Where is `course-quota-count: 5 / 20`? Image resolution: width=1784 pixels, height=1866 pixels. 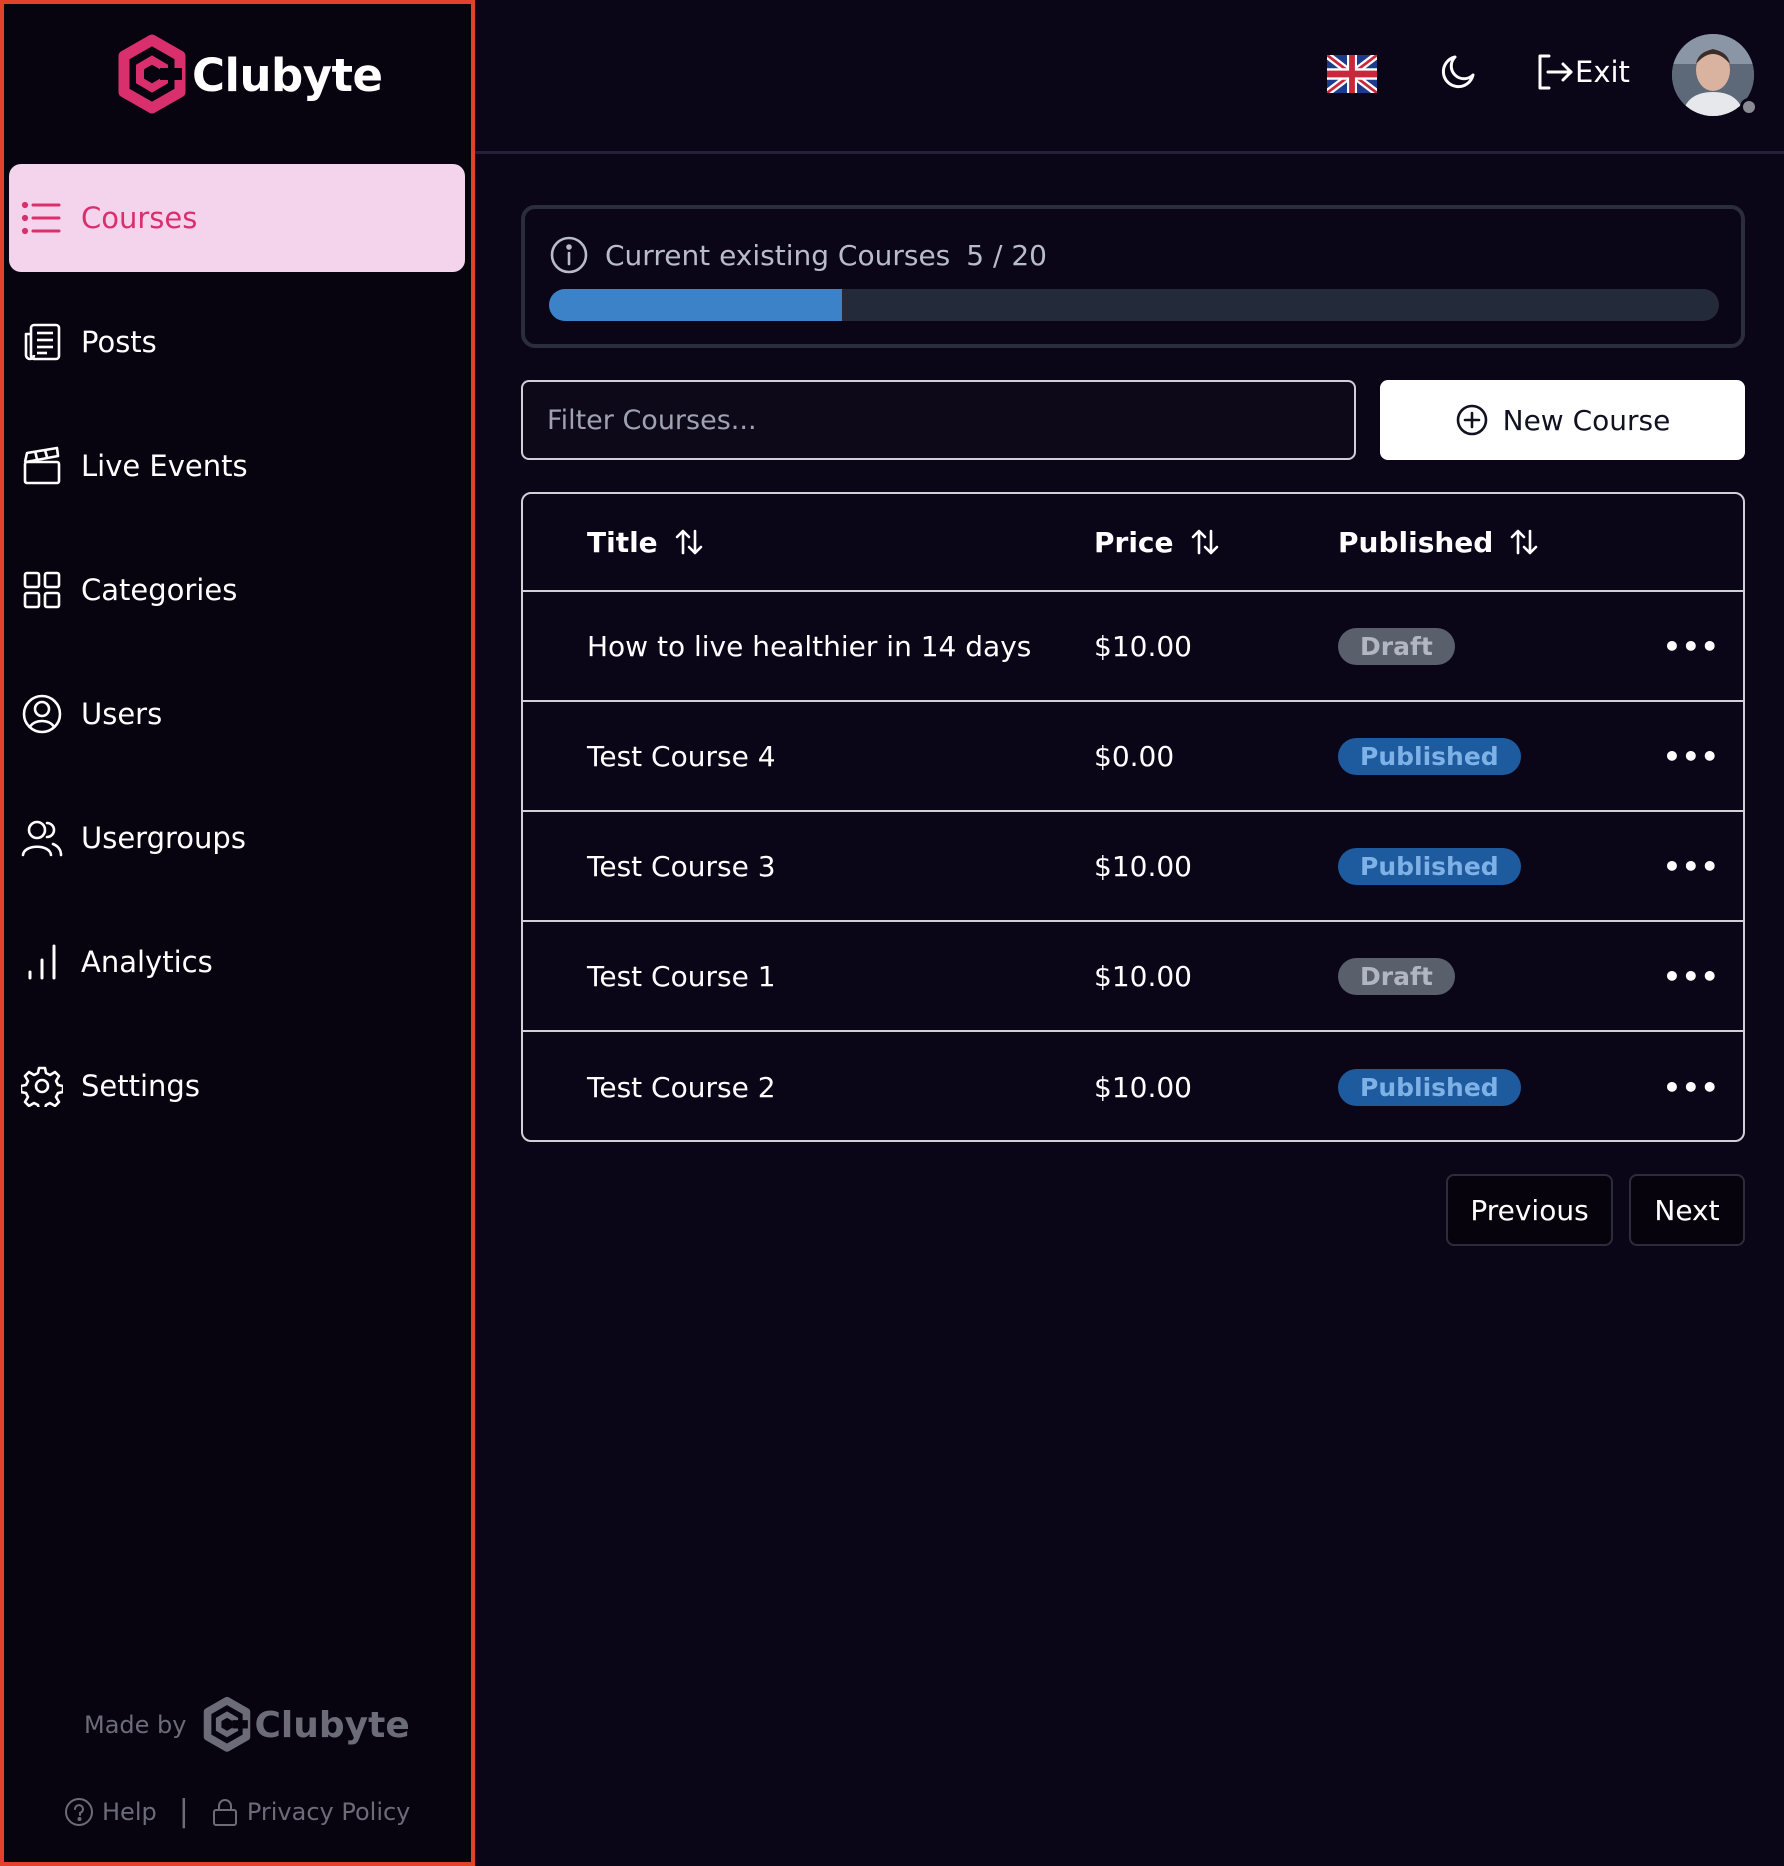
course-quota-count: 5 / 20 is located at coordinates (1006, 255).